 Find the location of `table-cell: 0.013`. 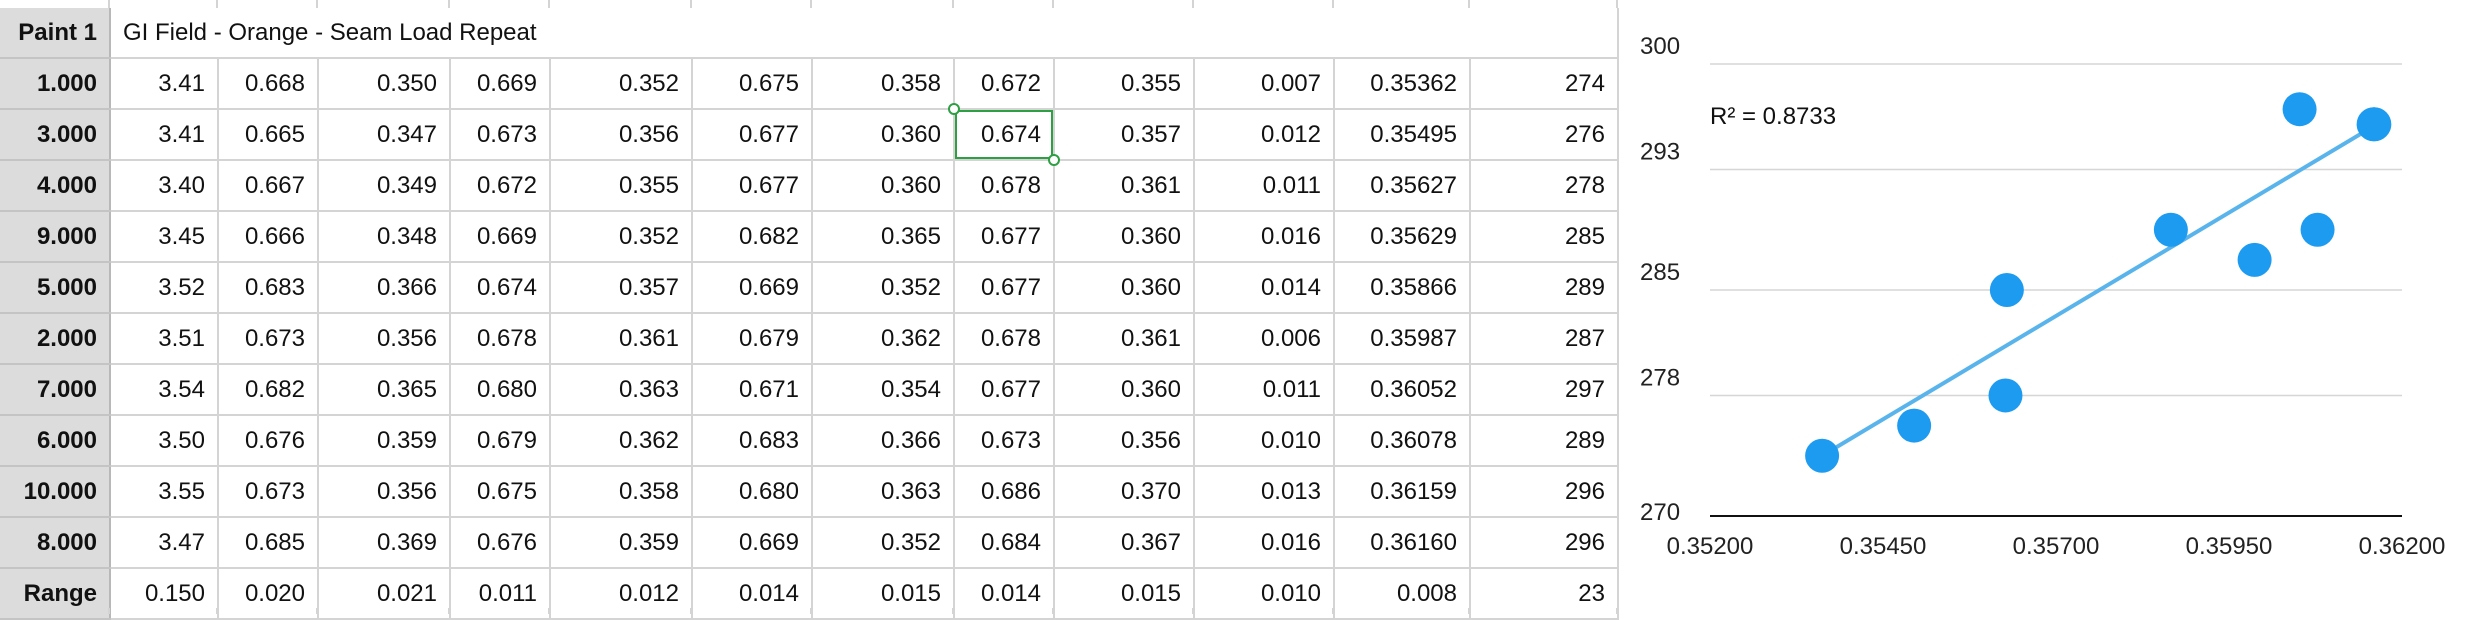

table-cell: 0.013 is located at coordinates (1264, 492).